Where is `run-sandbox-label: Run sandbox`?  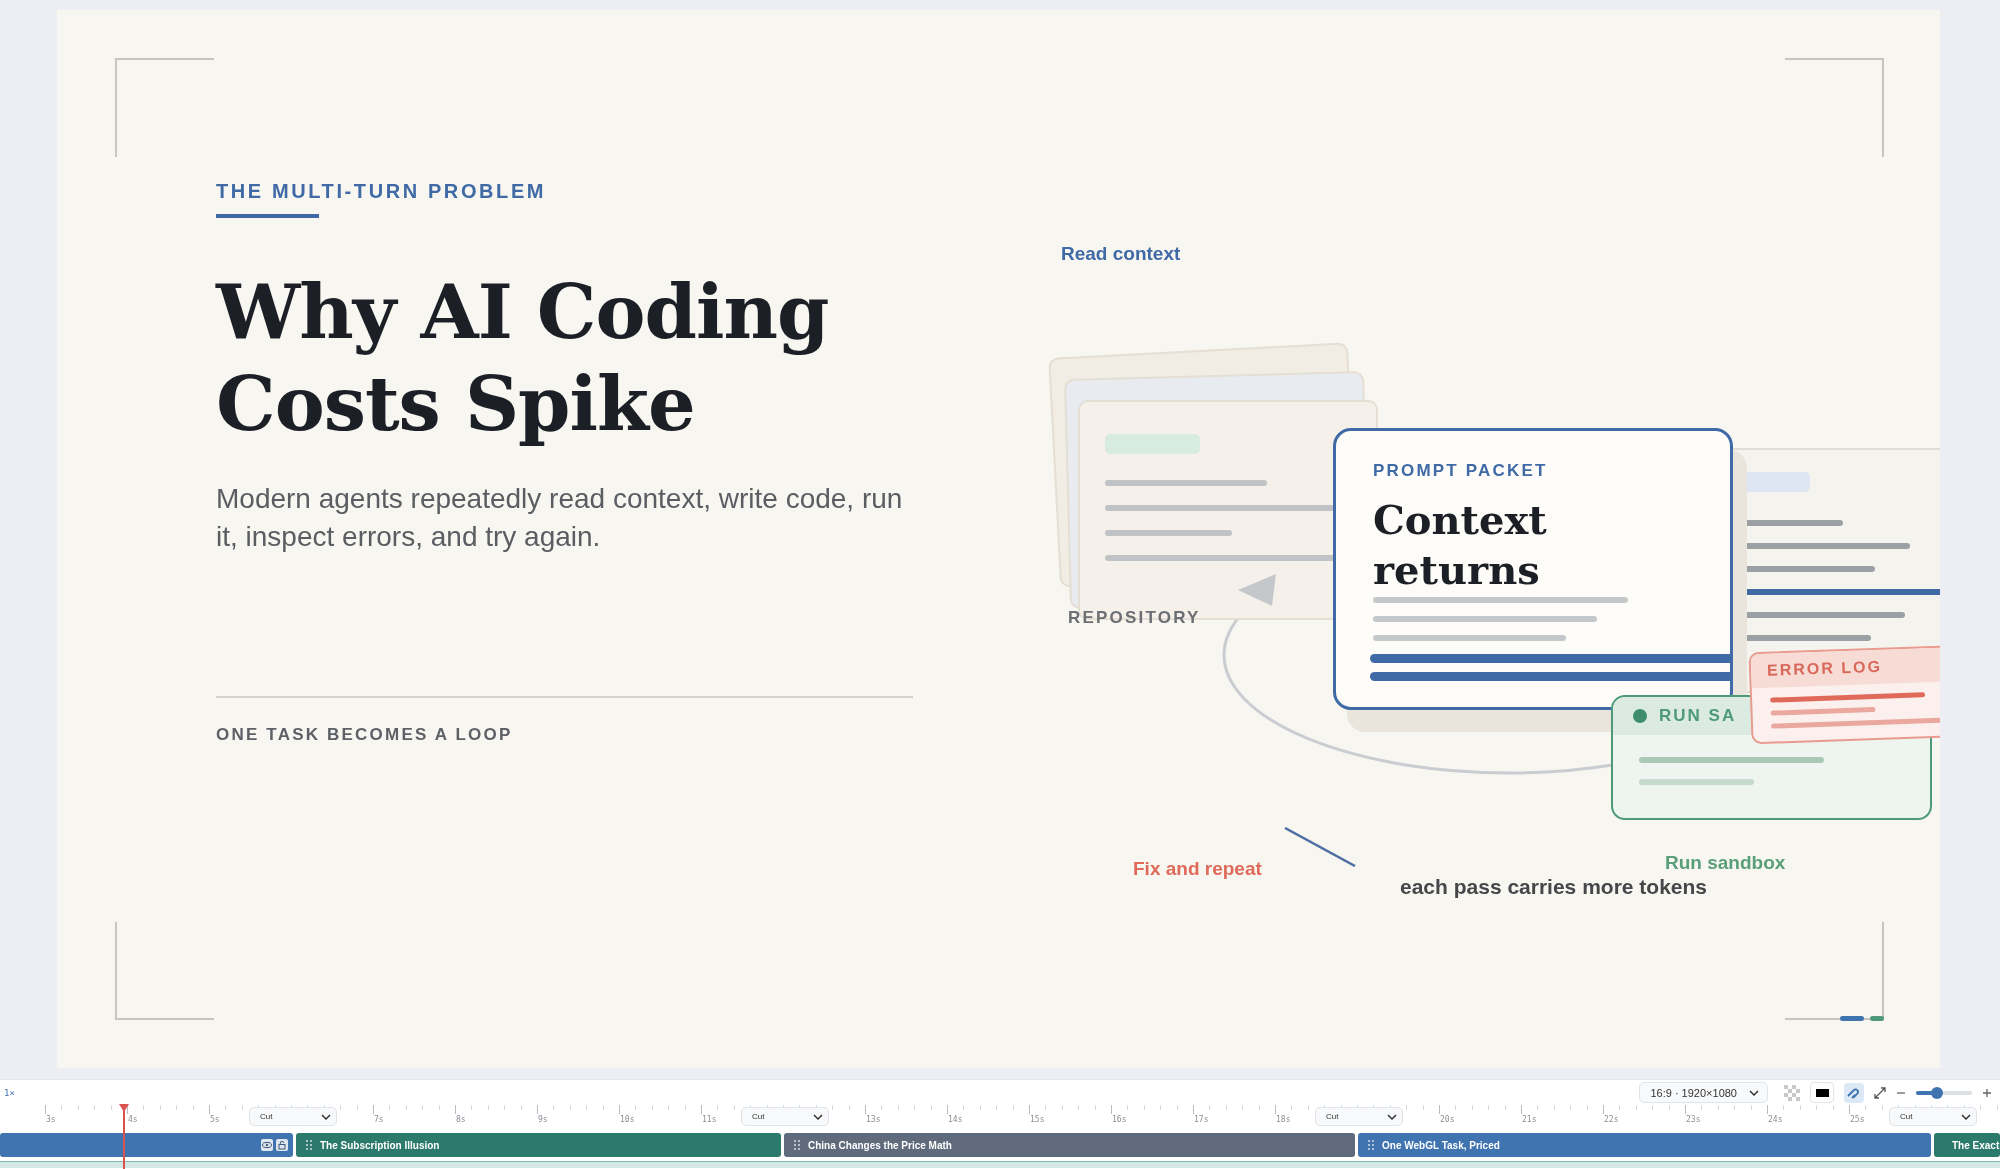 run-sandbox-label: Run sandbox is located at coordinates (1725, 863).